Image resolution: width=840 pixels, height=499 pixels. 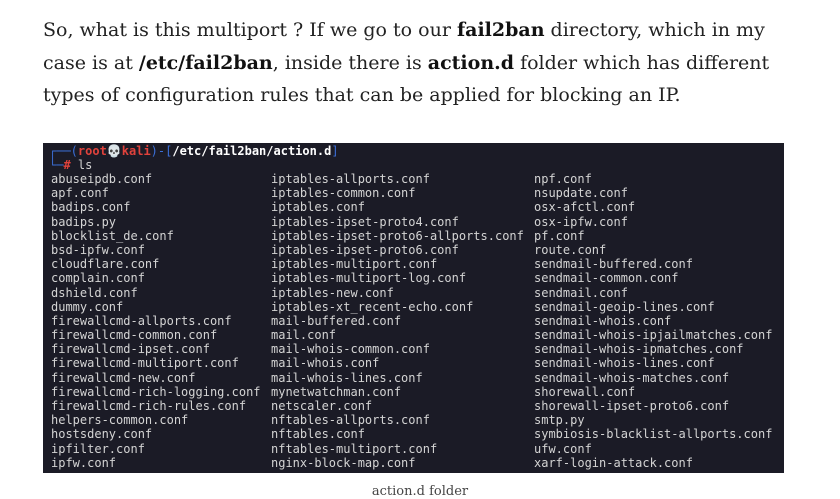 I want to click on prompt-path: /etc/fail2ban/action.d, so click(x=252, y=151).